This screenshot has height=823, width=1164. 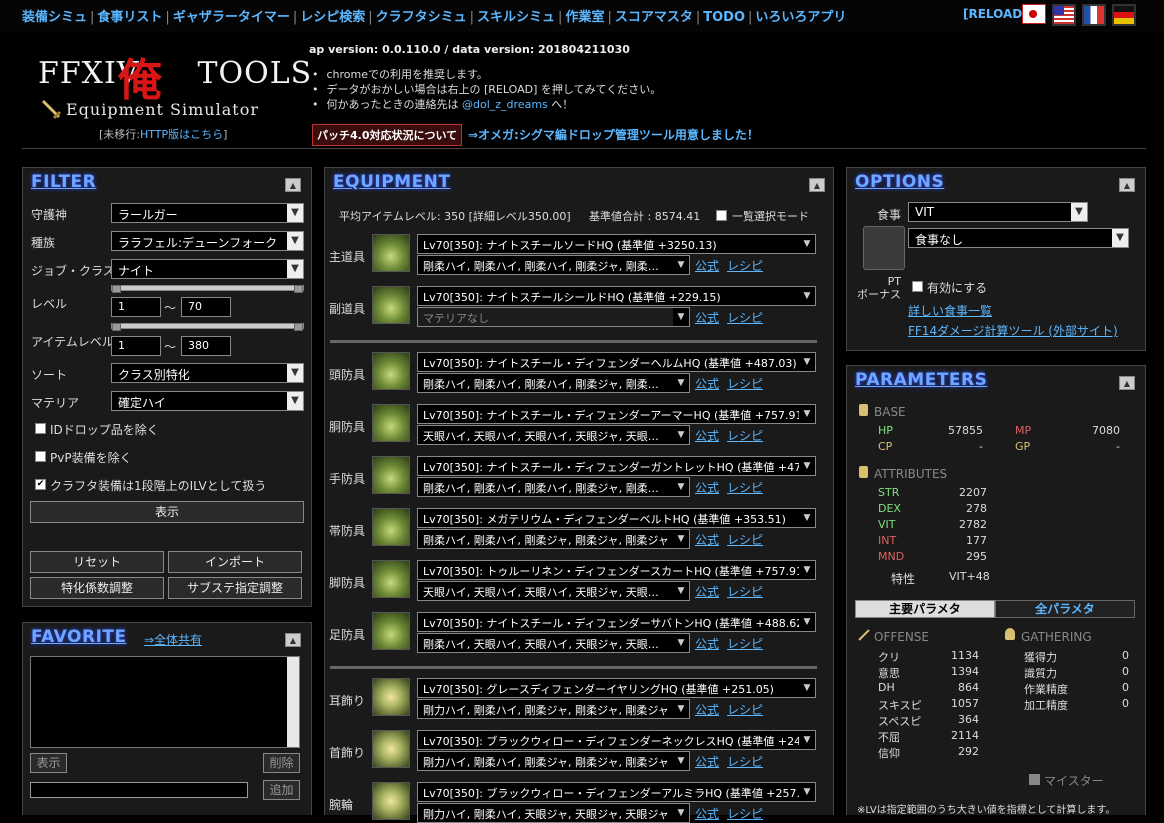 What do you see at coordinates (917, 286) in the screenshot?
I see `pt-bonus-checkbox` at bounding box center [917, 286].